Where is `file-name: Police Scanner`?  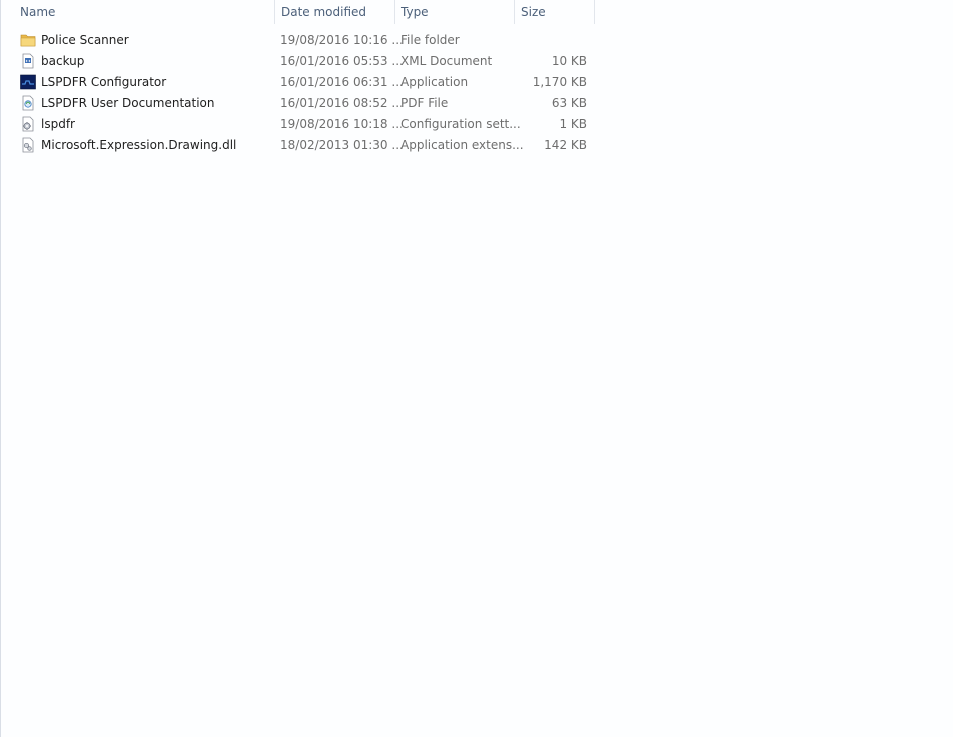 file-name: Police Scanner is located at coordinates (85, 40).